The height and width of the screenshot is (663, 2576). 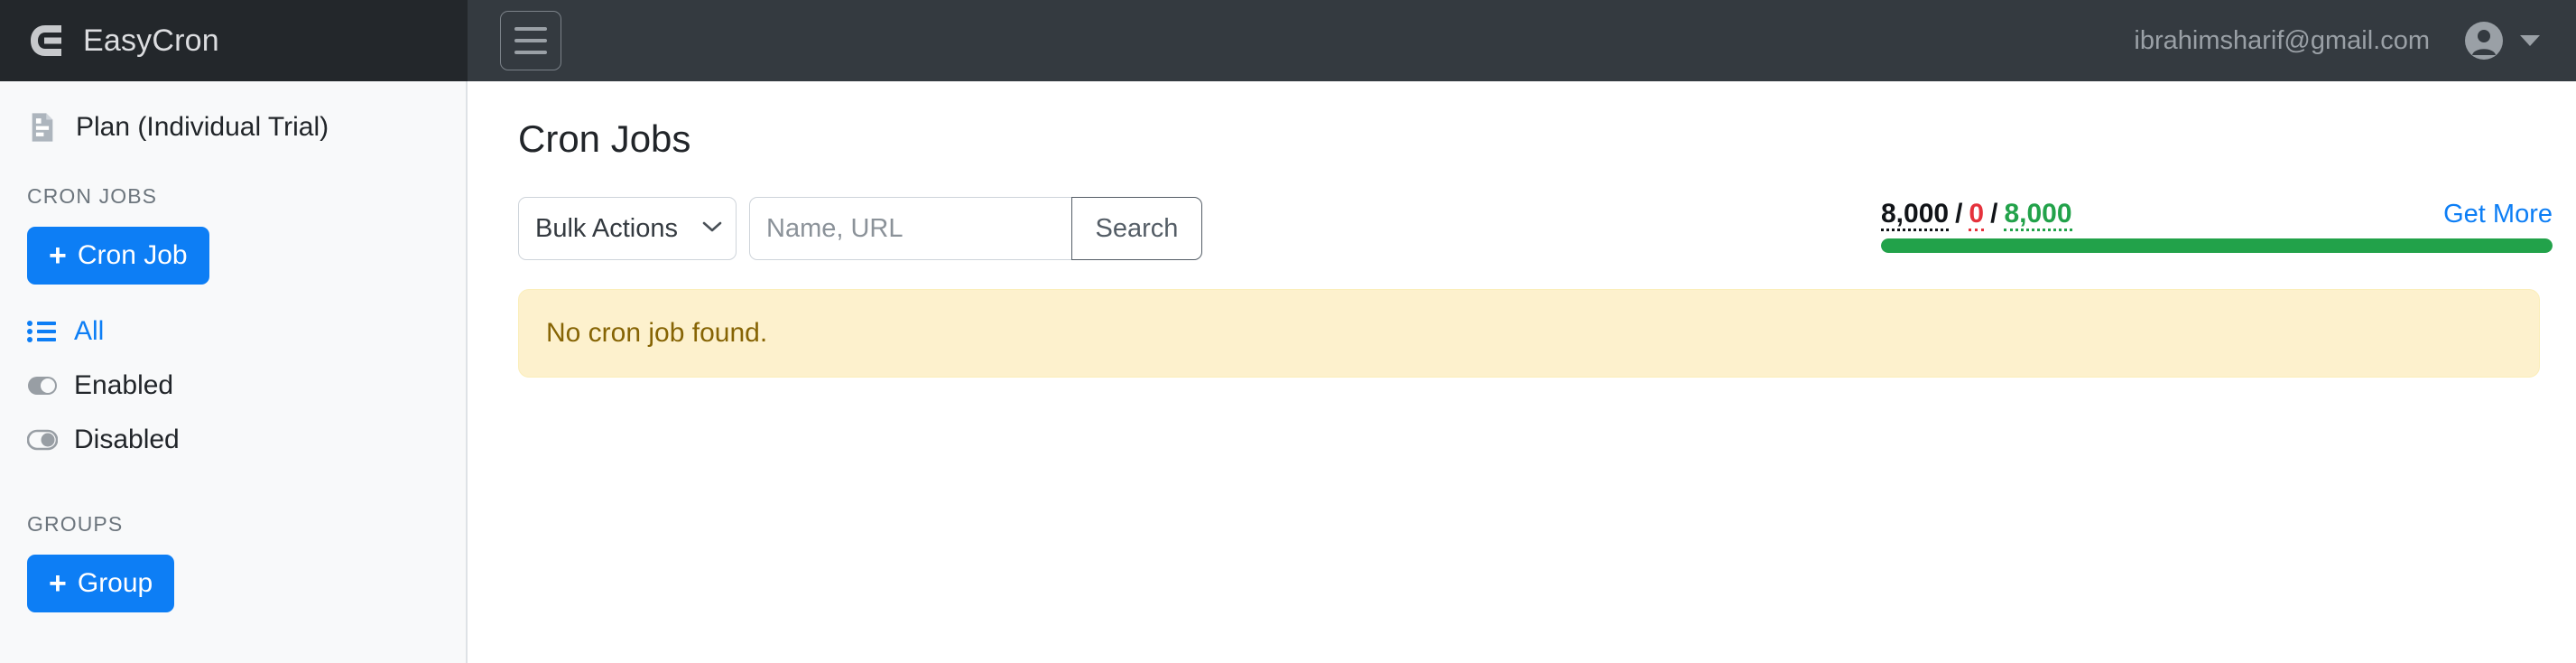 What do you see at coordinates (43, 440) in the screenshot?
I see `toggle-off-icon` at bounding box center [43, 440].